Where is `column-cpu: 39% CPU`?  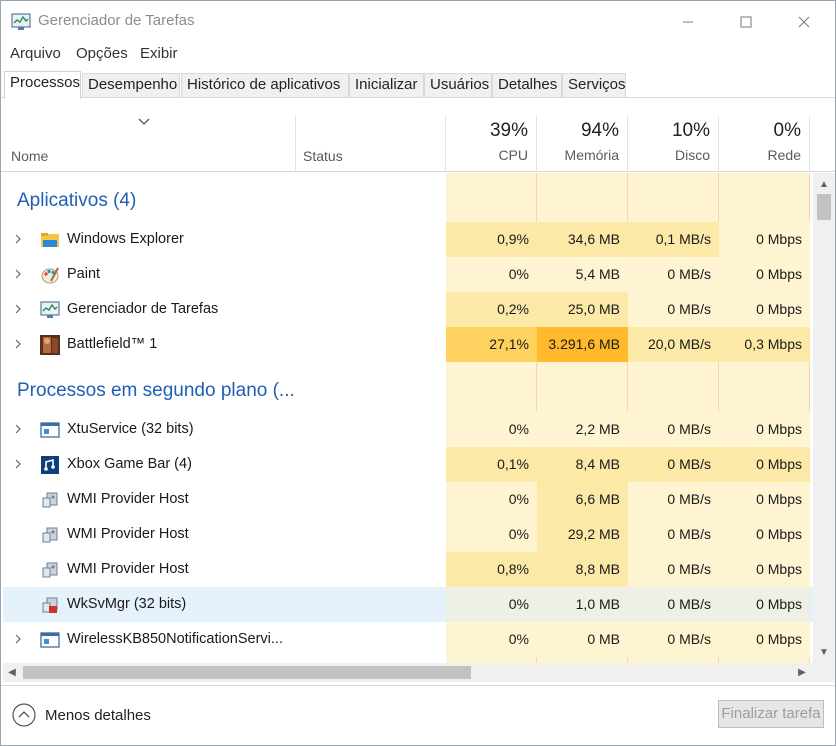
column-cpu: 39% CPU is located at coordinates (491, 144).